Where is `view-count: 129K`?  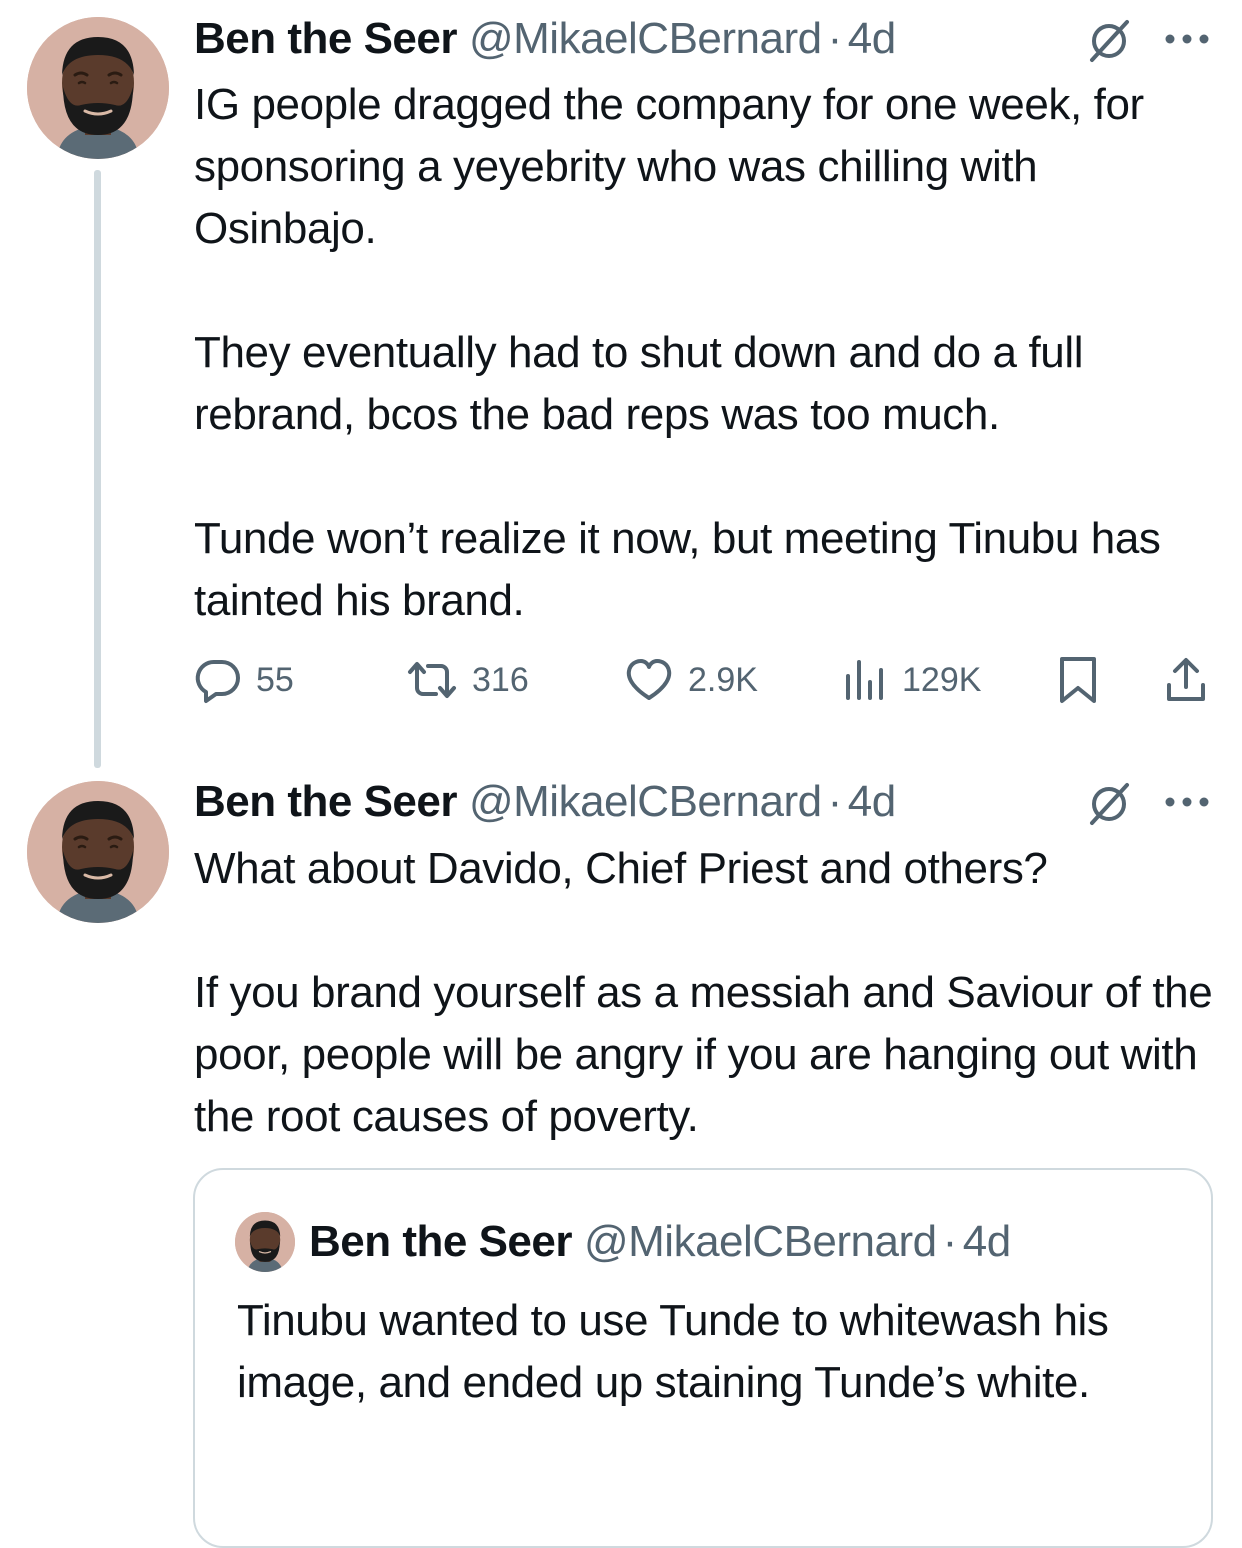
view-count: 129K is located at coordinates (942, 679).